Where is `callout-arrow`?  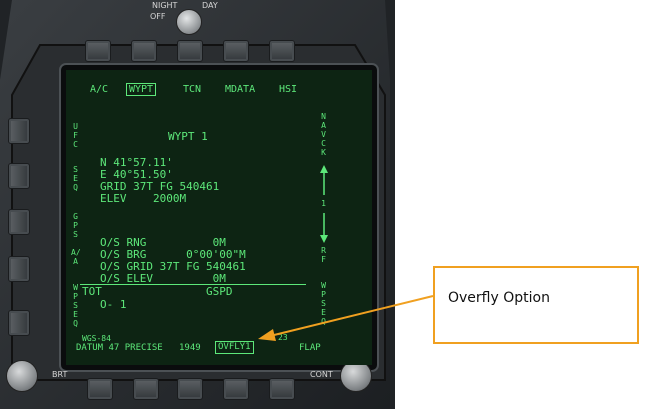 callout-arrow is located at coordinates (346, 318).